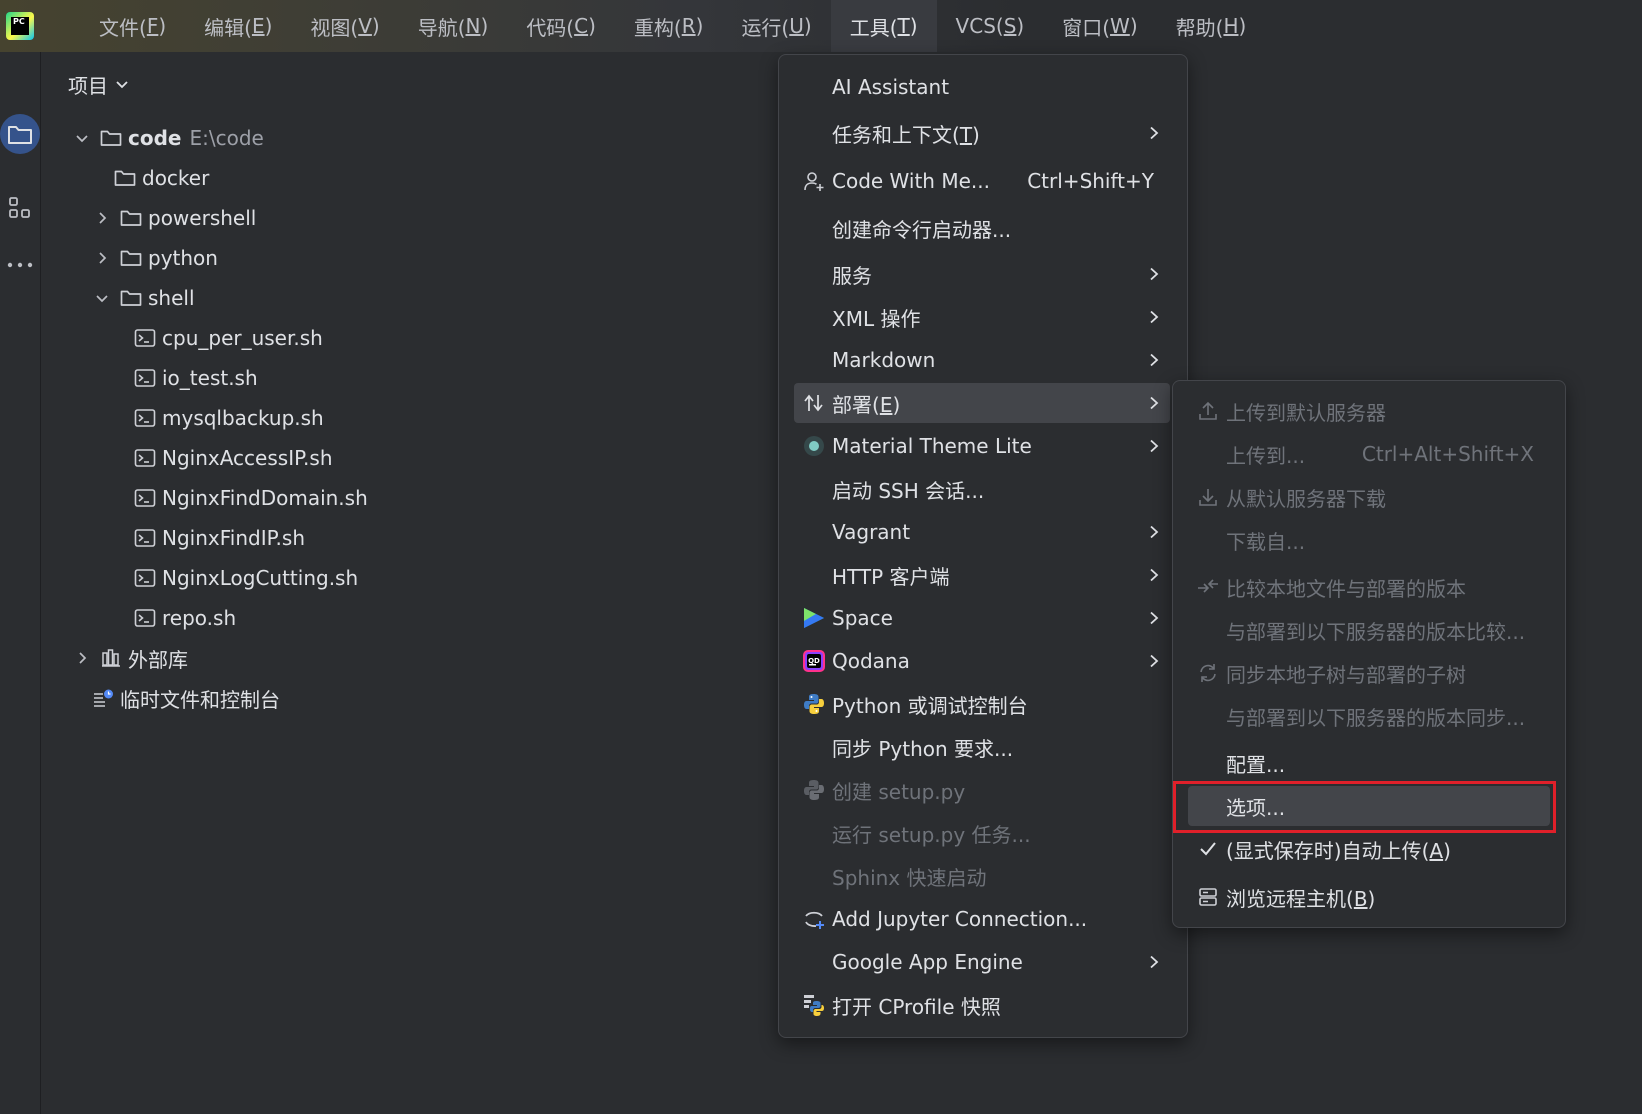 This screenshot has height=1114, width=1642. What do you see at coordinates (669, 26) in the screenshot?
I see `menubar-item: 重构(R)` at bounding box center [669, 26].